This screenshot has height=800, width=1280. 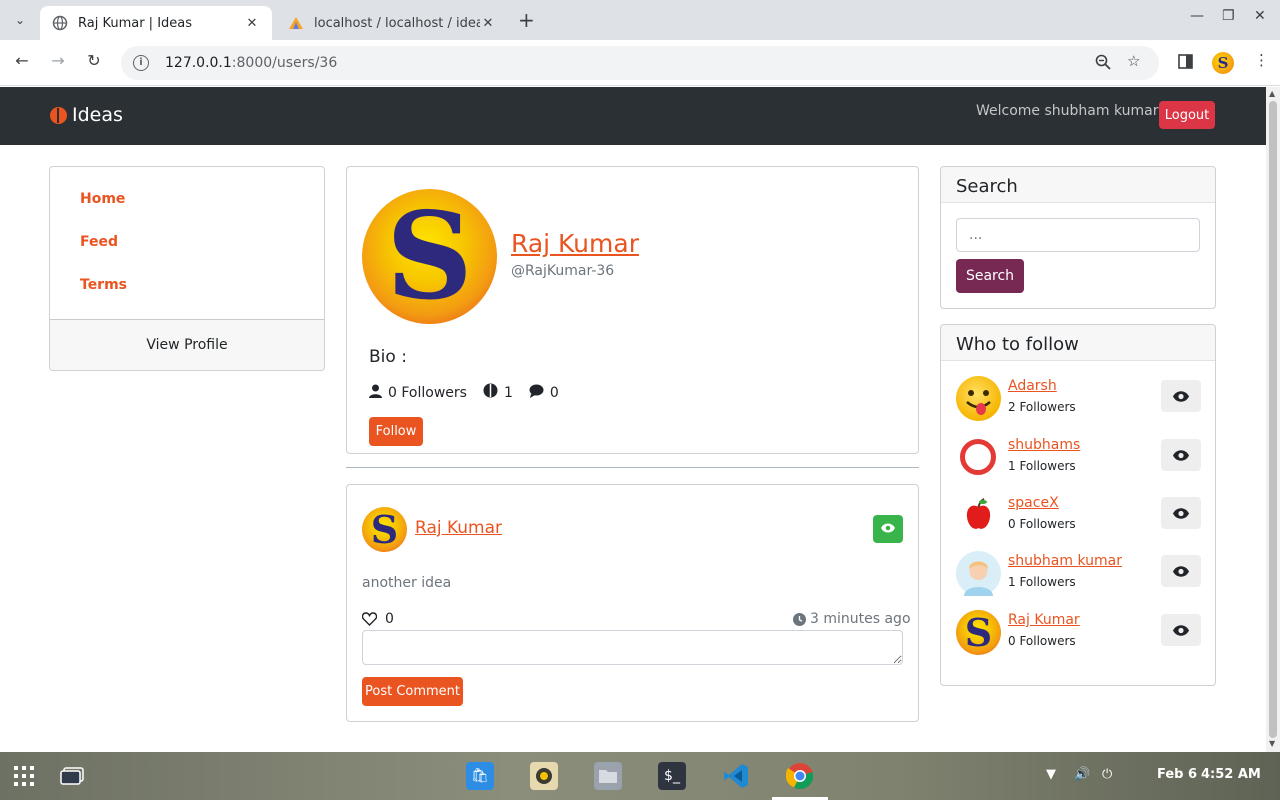 What do you see at coordinates (396, 431) in the screenshot?
I see `follow-button: Follow` at bounding box center [396, 431].